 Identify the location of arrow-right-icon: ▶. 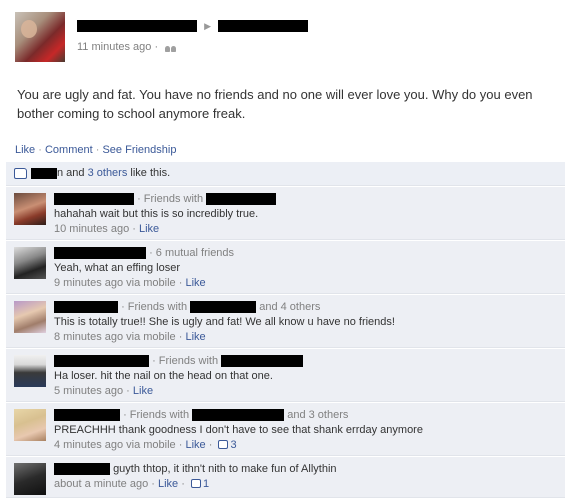
(207, 25).